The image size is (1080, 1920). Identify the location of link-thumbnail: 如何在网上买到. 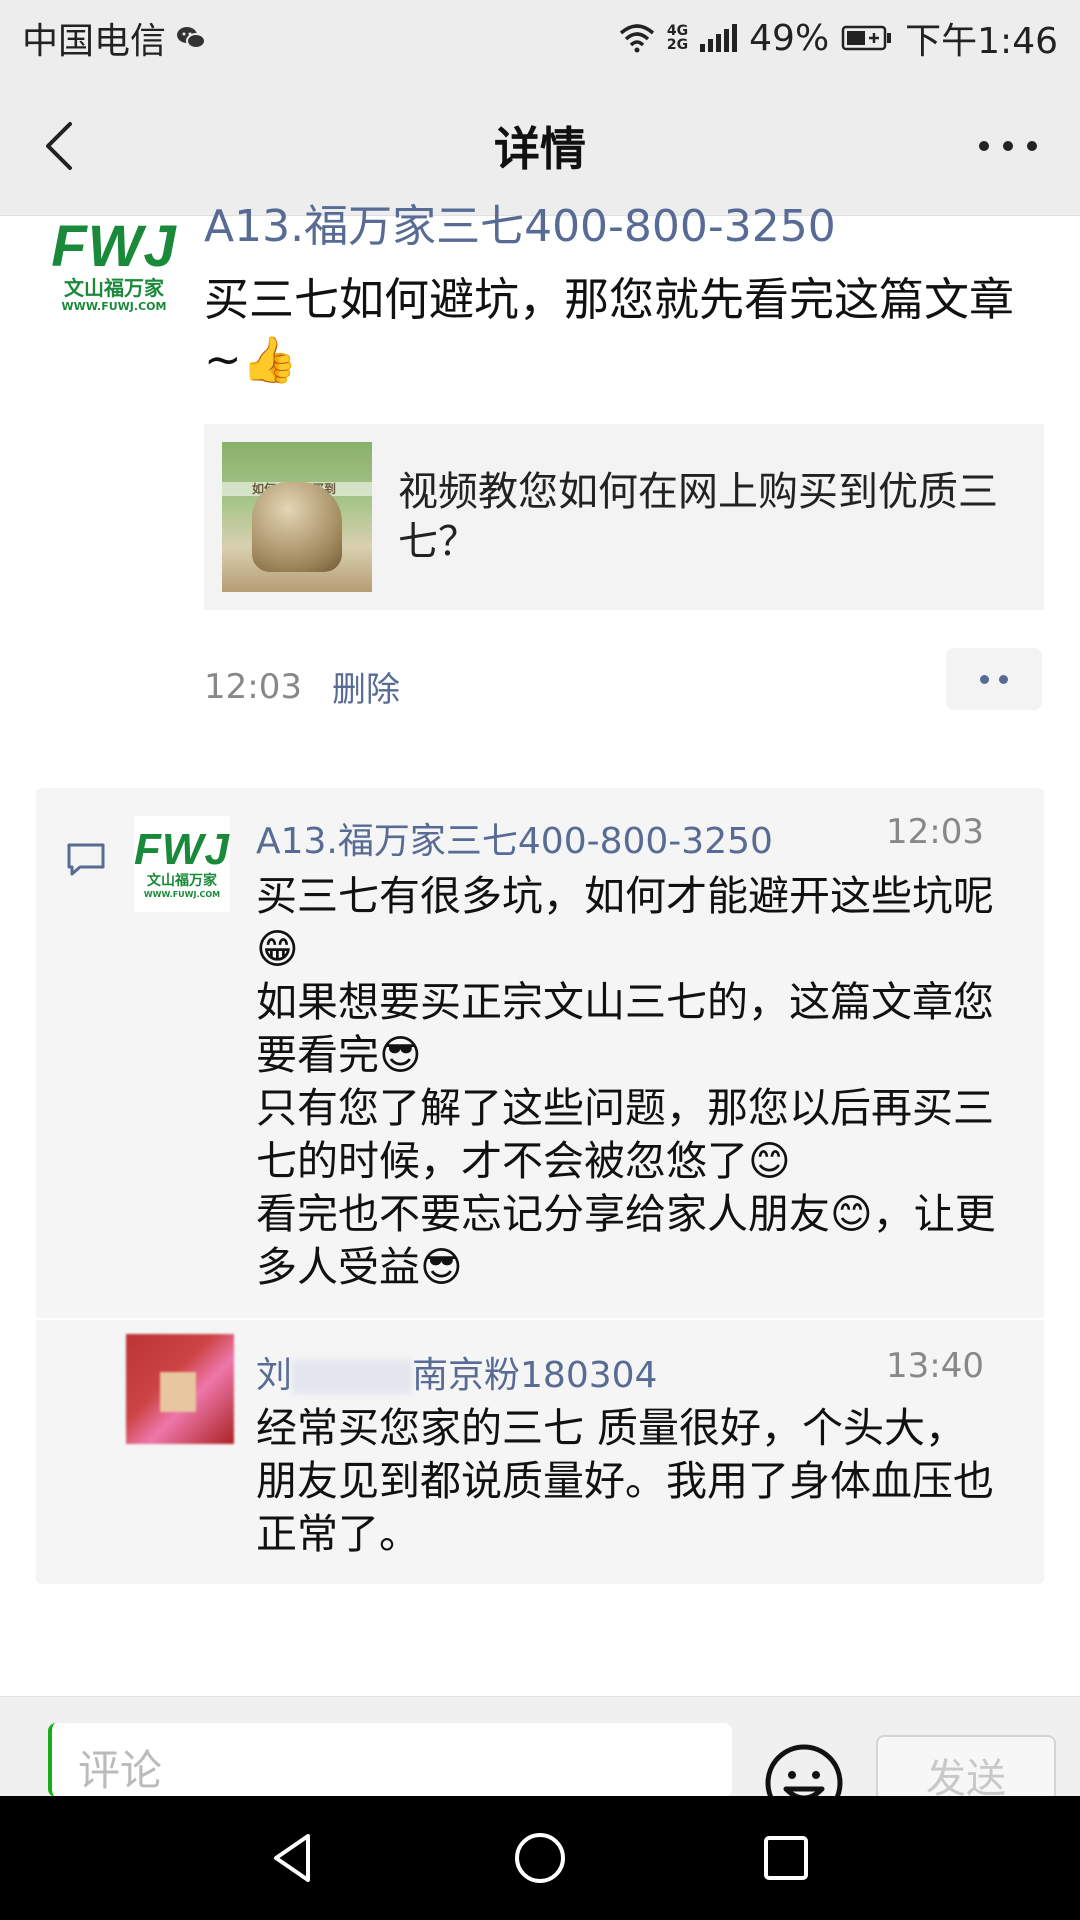
(297, 517).